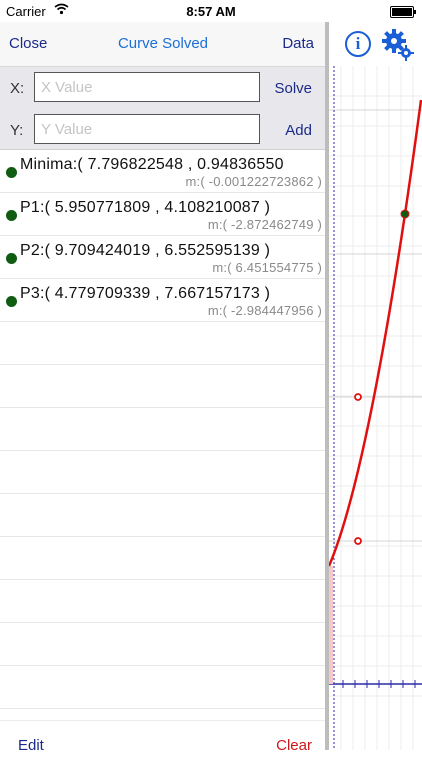 The height and width of the screenshot is (773, 422). I want to click on bottom-toolbar: Edit Clear, so click(163, 746).